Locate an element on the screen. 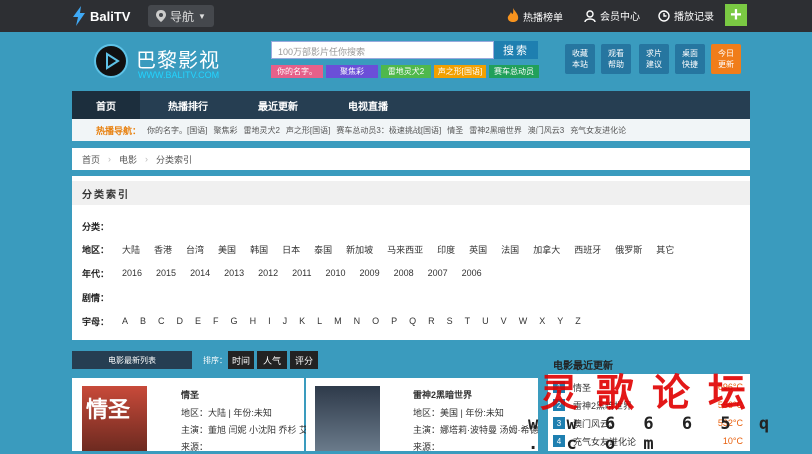 The height and width of the screenshot is (454, 812). filter-row-plot: 剧情： is located at coordinates (102, 297).